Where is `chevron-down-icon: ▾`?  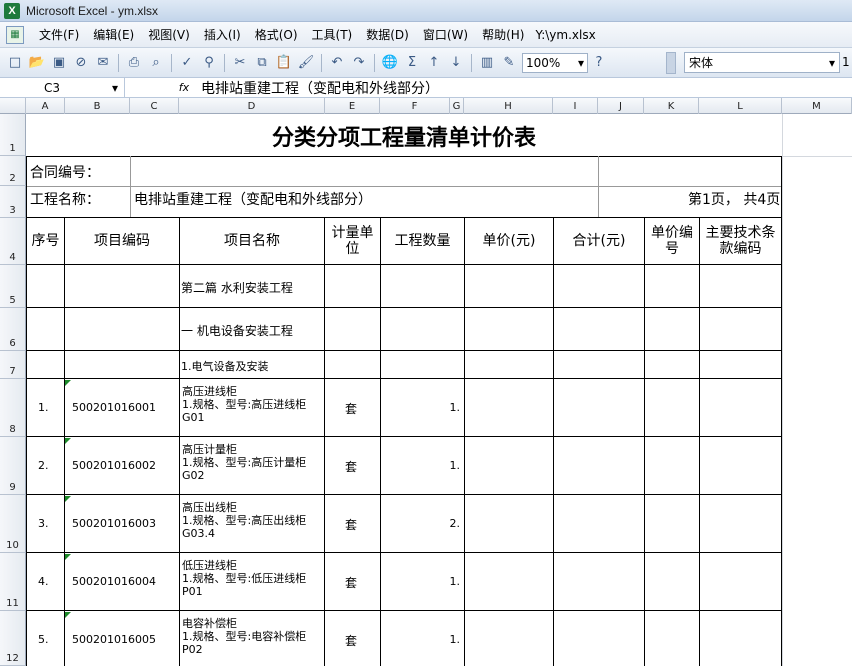 chevron-down-icon: ▾ is located at coordinates (114, 87).